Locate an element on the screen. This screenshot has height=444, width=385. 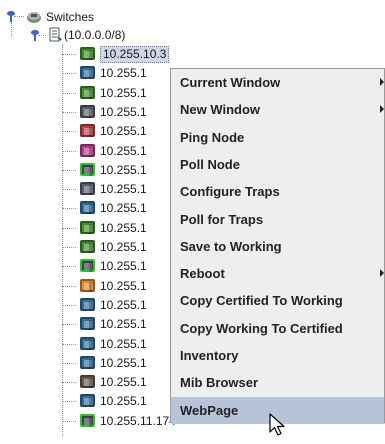
menu-item-configure-traps: Configure Traps is located at coordinates (277, 191).